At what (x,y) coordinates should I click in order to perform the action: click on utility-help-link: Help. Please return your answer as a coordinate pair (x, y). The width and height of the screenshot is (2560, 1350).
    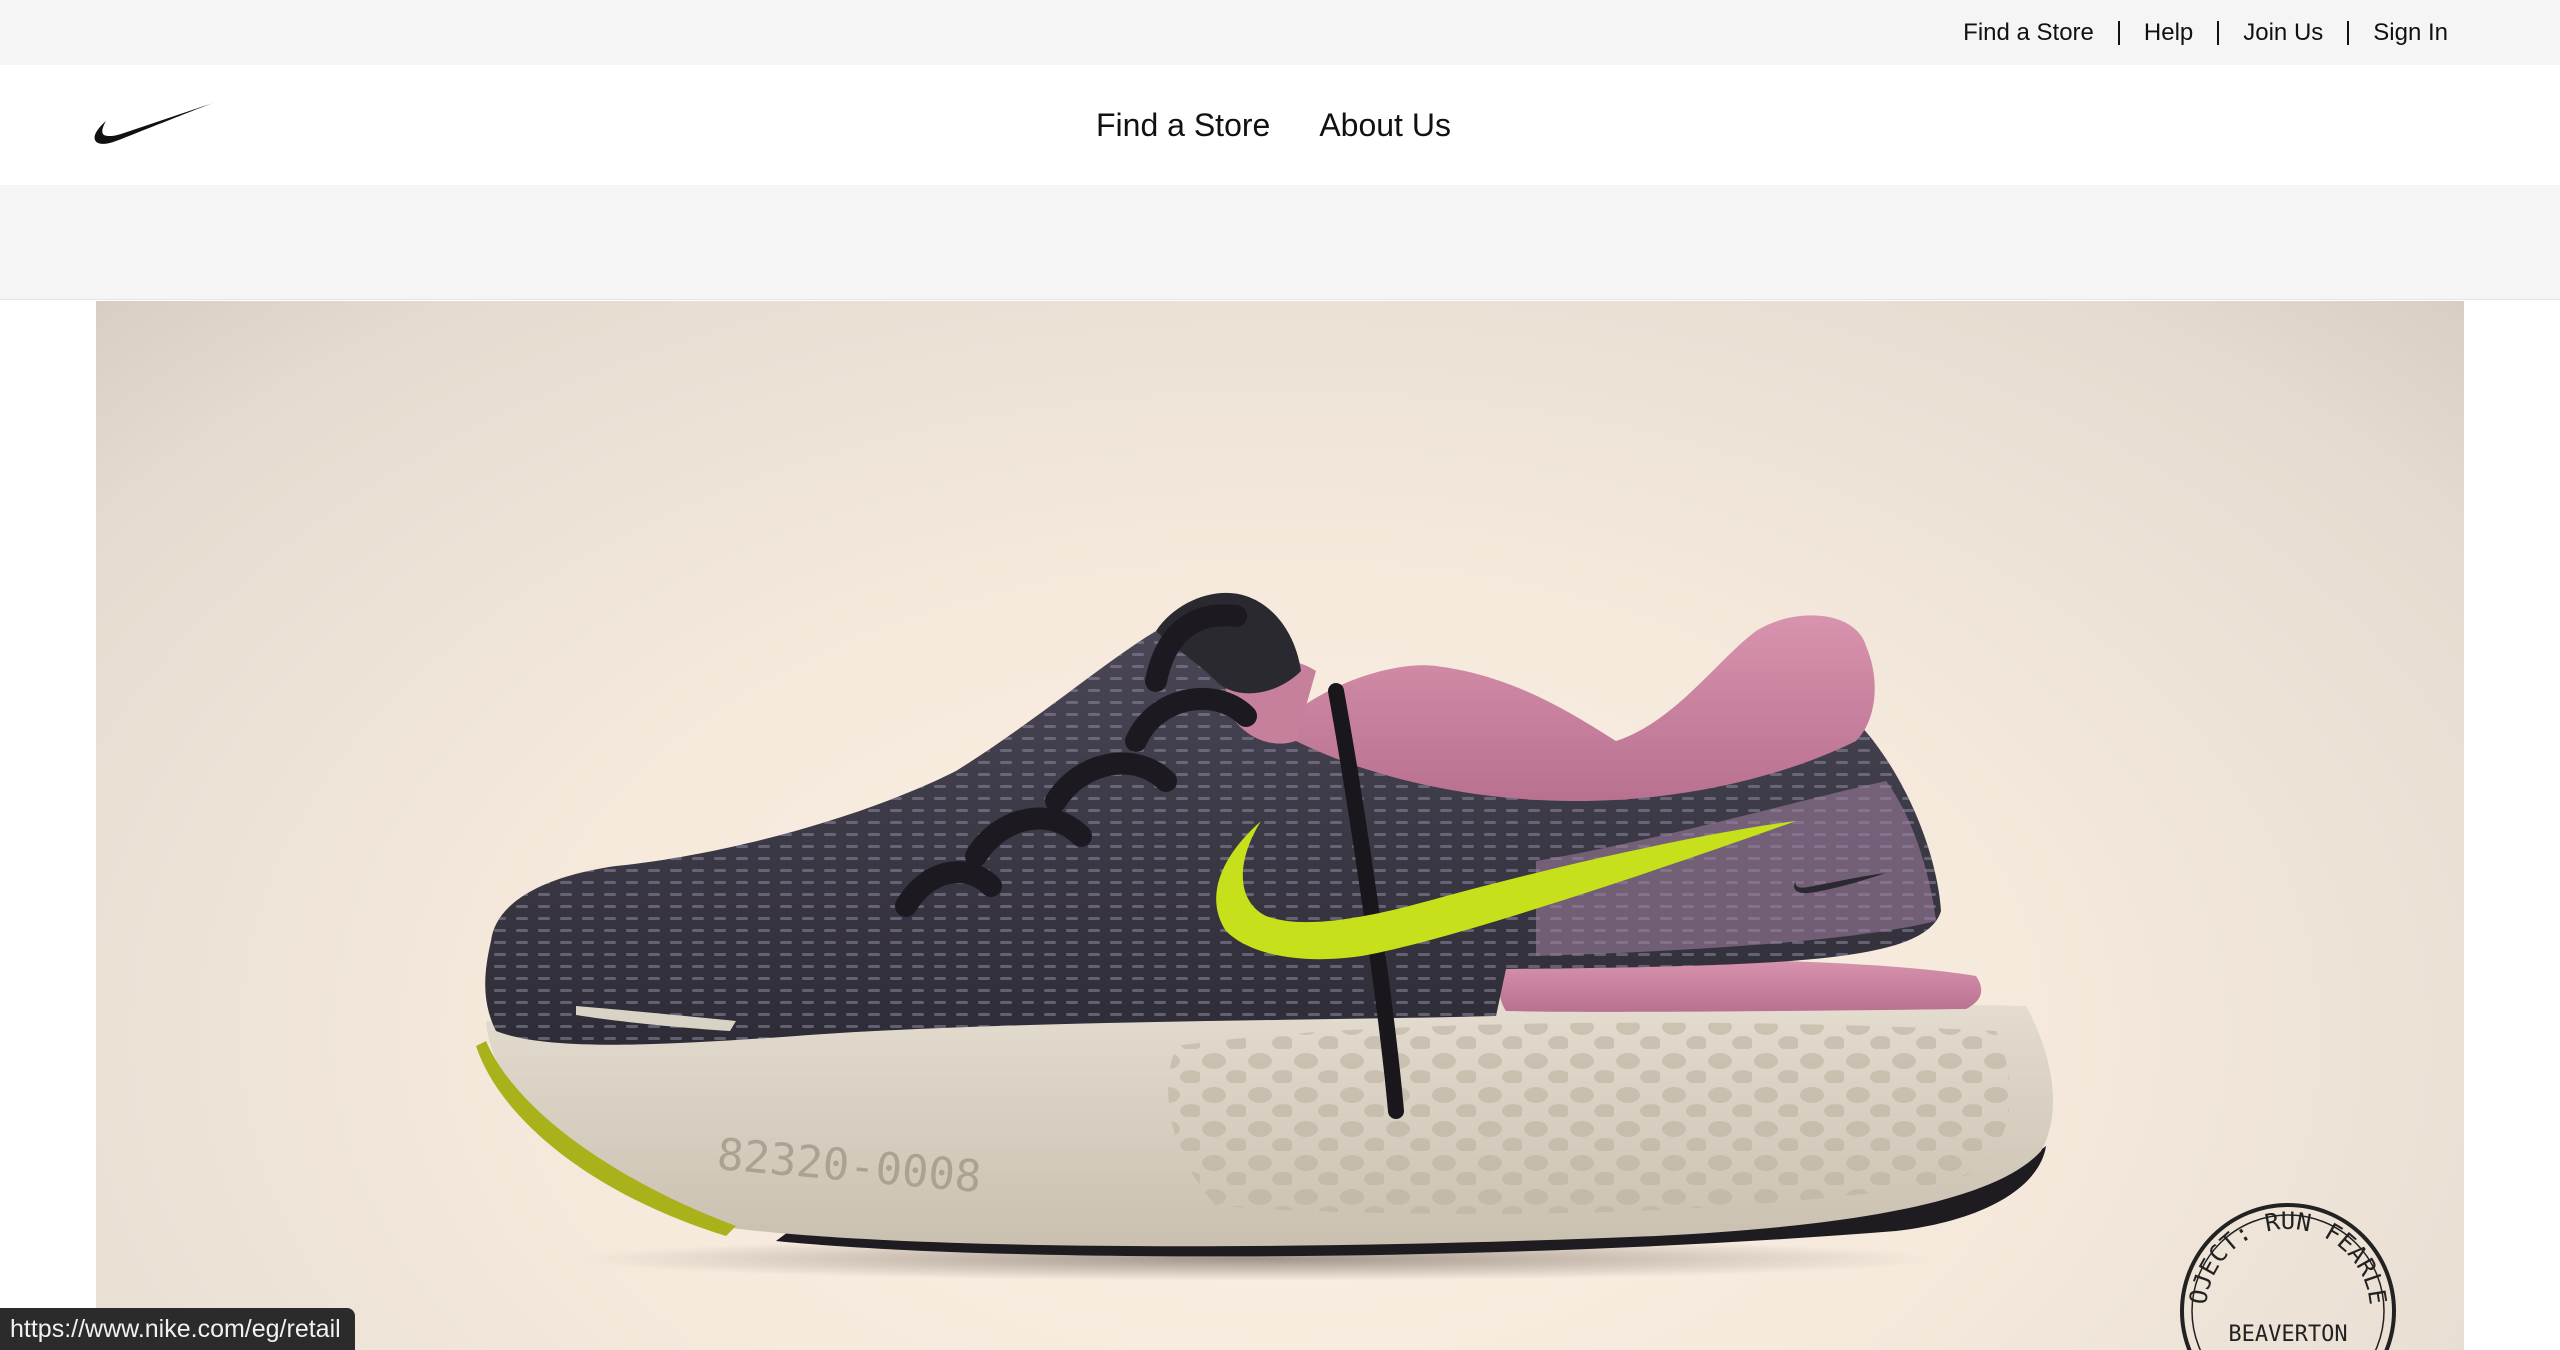
    Looking at the image, I should click on (2168, 33).